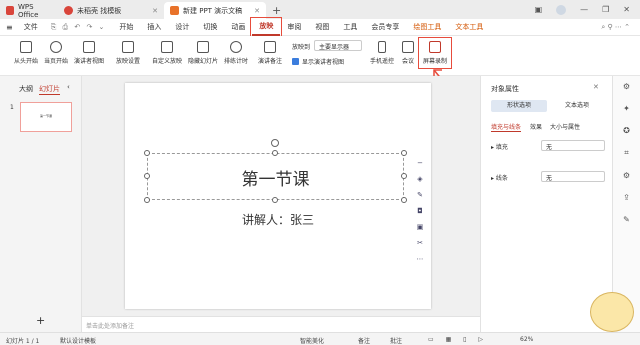 Image resolution: width=640 pixels, height=345 pixels. What do you see at coordinates (626, 9) in the screenshot?
I see `close-window-icon: ✕` at bounding box center [626, 9].